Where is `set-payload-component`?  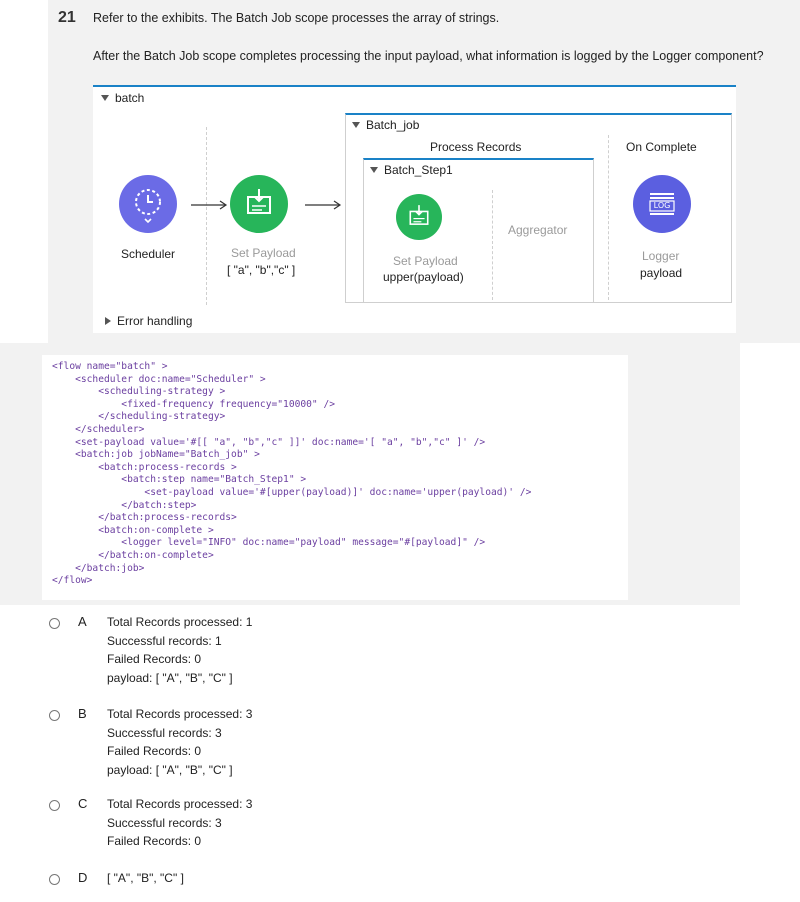 set-payload-component is located at coordinates (259, 204).